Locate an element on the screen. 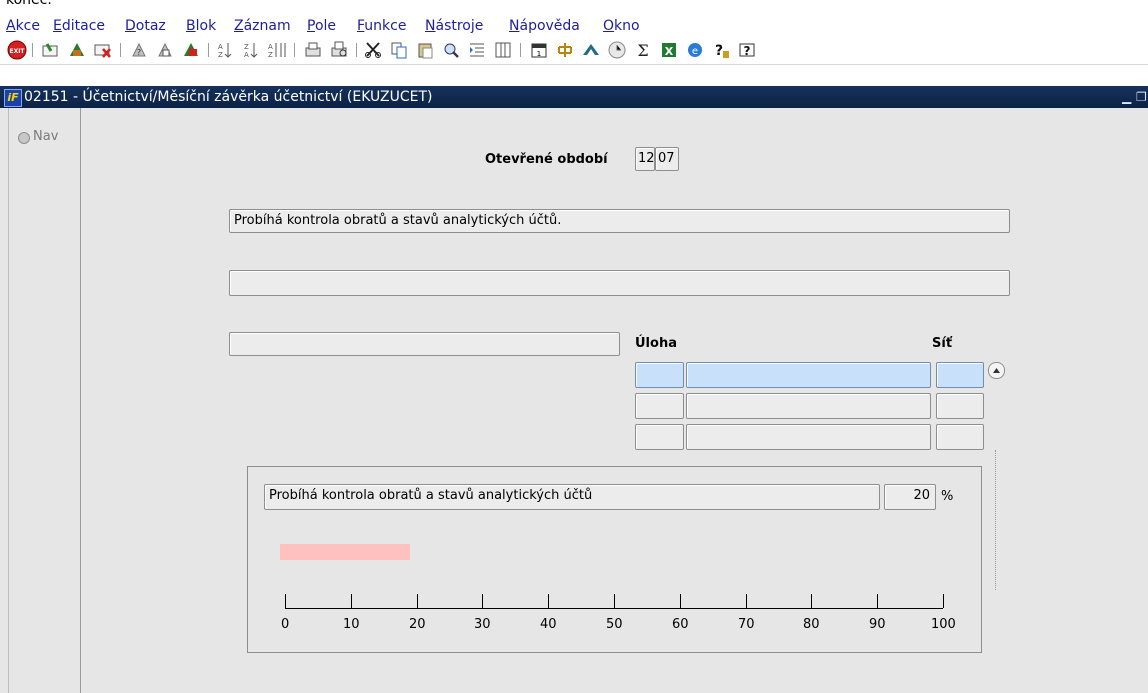 The image size is (1148, 693). menu-pole: Pole is located at coordinates (321, 26).